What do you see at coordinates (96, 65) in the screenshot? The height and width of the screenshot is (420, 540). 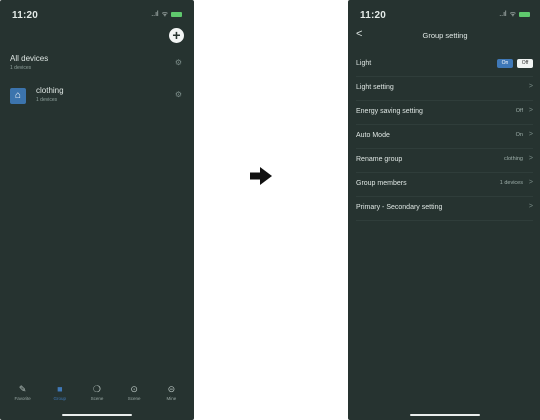 I see `all-devices-row: All devices 1 devices ⚙` at bounding box center [96, 65].